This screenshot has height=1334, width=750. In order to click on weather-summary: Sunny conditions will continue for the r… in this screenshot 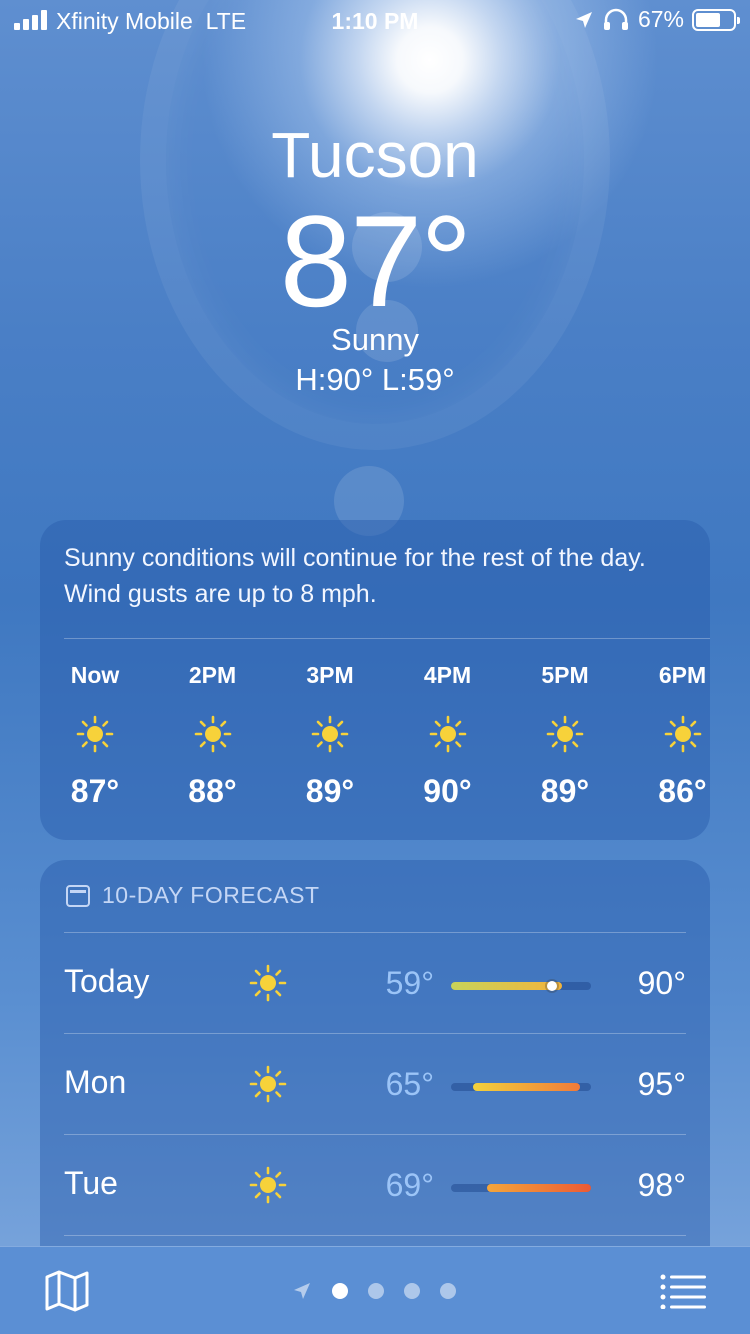, I will do `click(355, 576)`.